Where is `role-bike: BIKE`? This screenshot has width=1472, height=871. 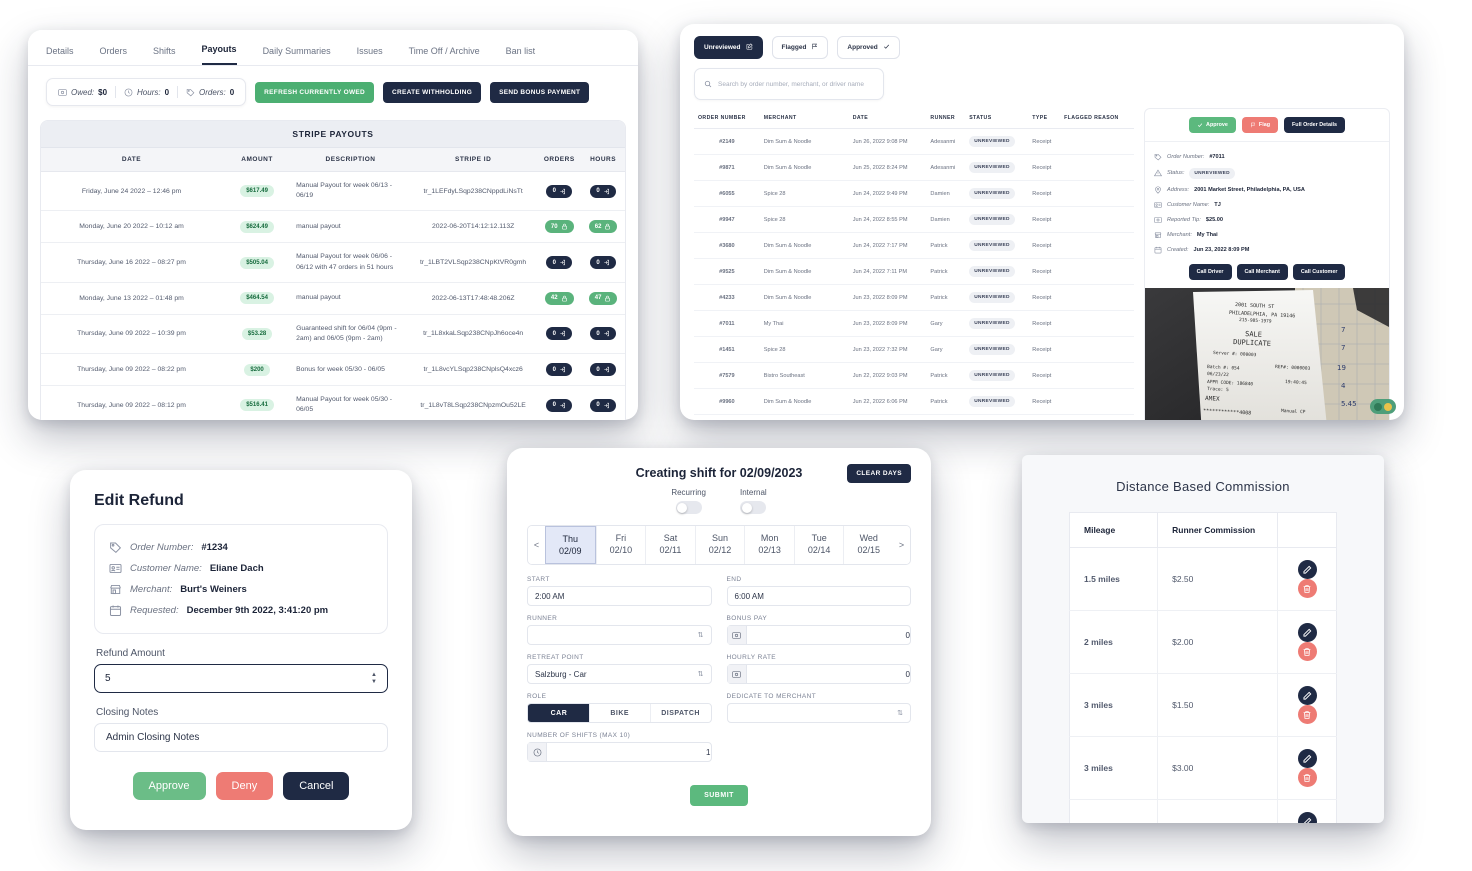 role-bike: BIKE is located at coordinates (619, 713).